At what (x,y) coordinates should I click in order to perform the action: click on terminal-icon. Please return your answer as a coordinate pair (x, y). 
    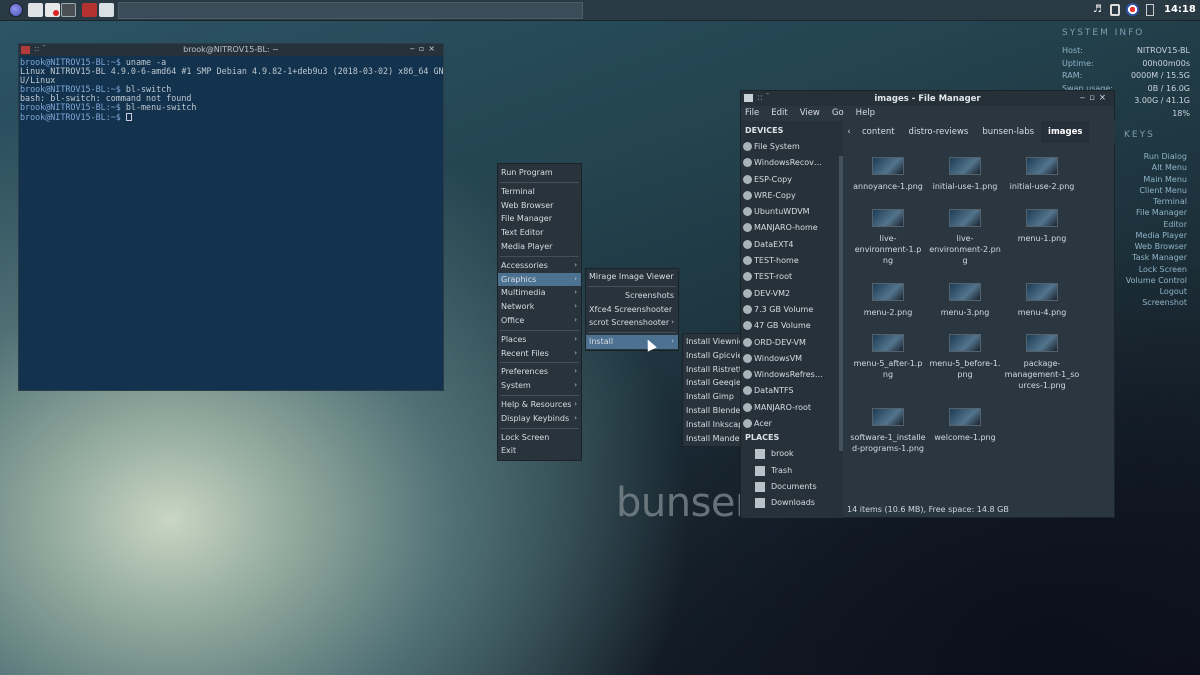
    Looking at the image, I should click on (68, 10).